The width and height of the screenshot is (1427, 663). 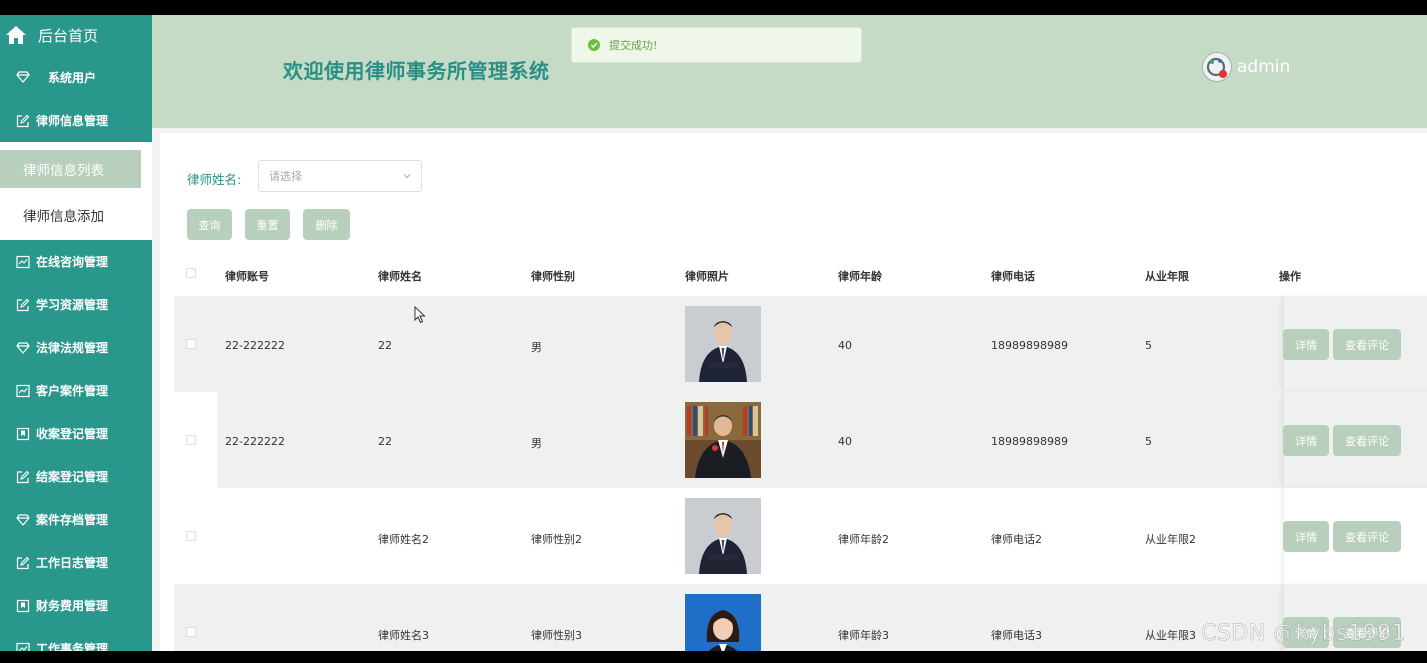 I want to click on sidebar-item-label: 工作事务管理, so click(x=72, y=646).